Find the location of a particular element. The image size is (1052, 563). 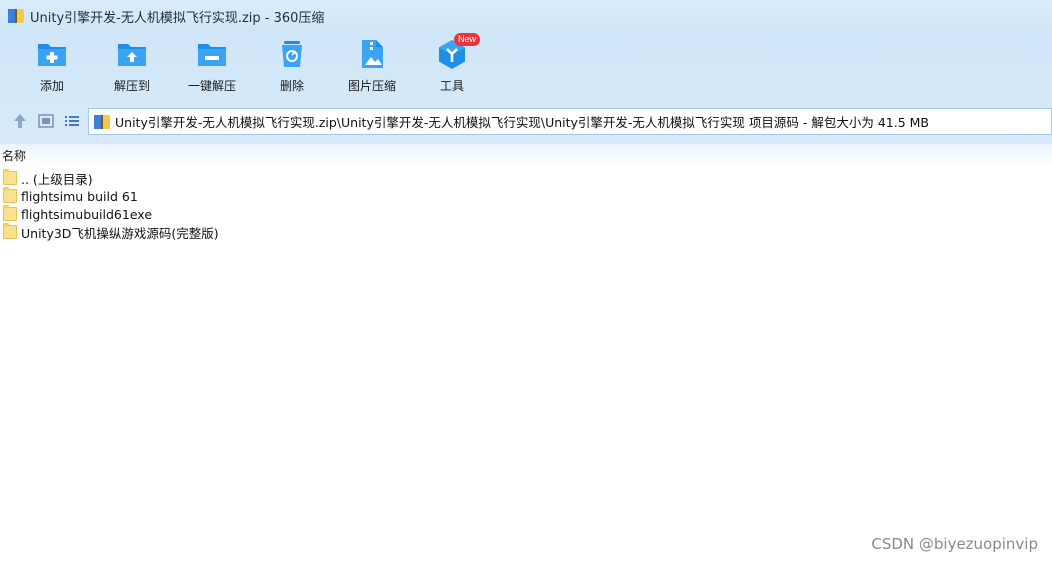

list-item-parent-dir: .. (上级目录) is located at coordinates (303, 178).